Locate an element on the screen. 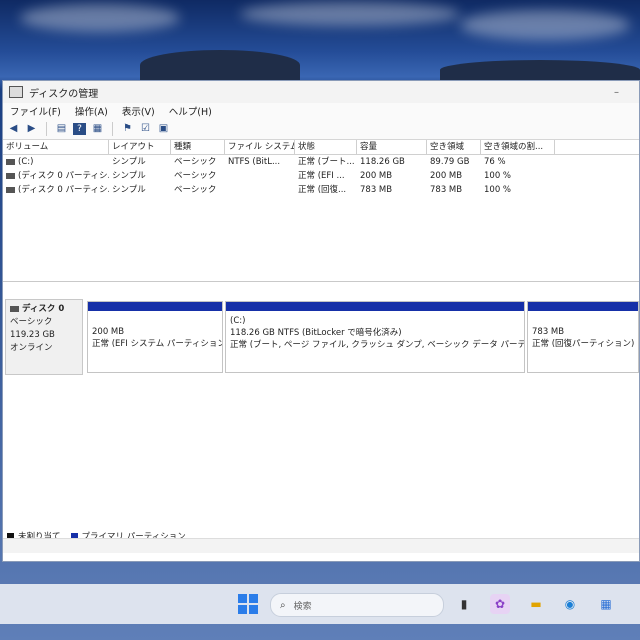  menu-file: ファイル(F) is located at coordinates (35, 111).